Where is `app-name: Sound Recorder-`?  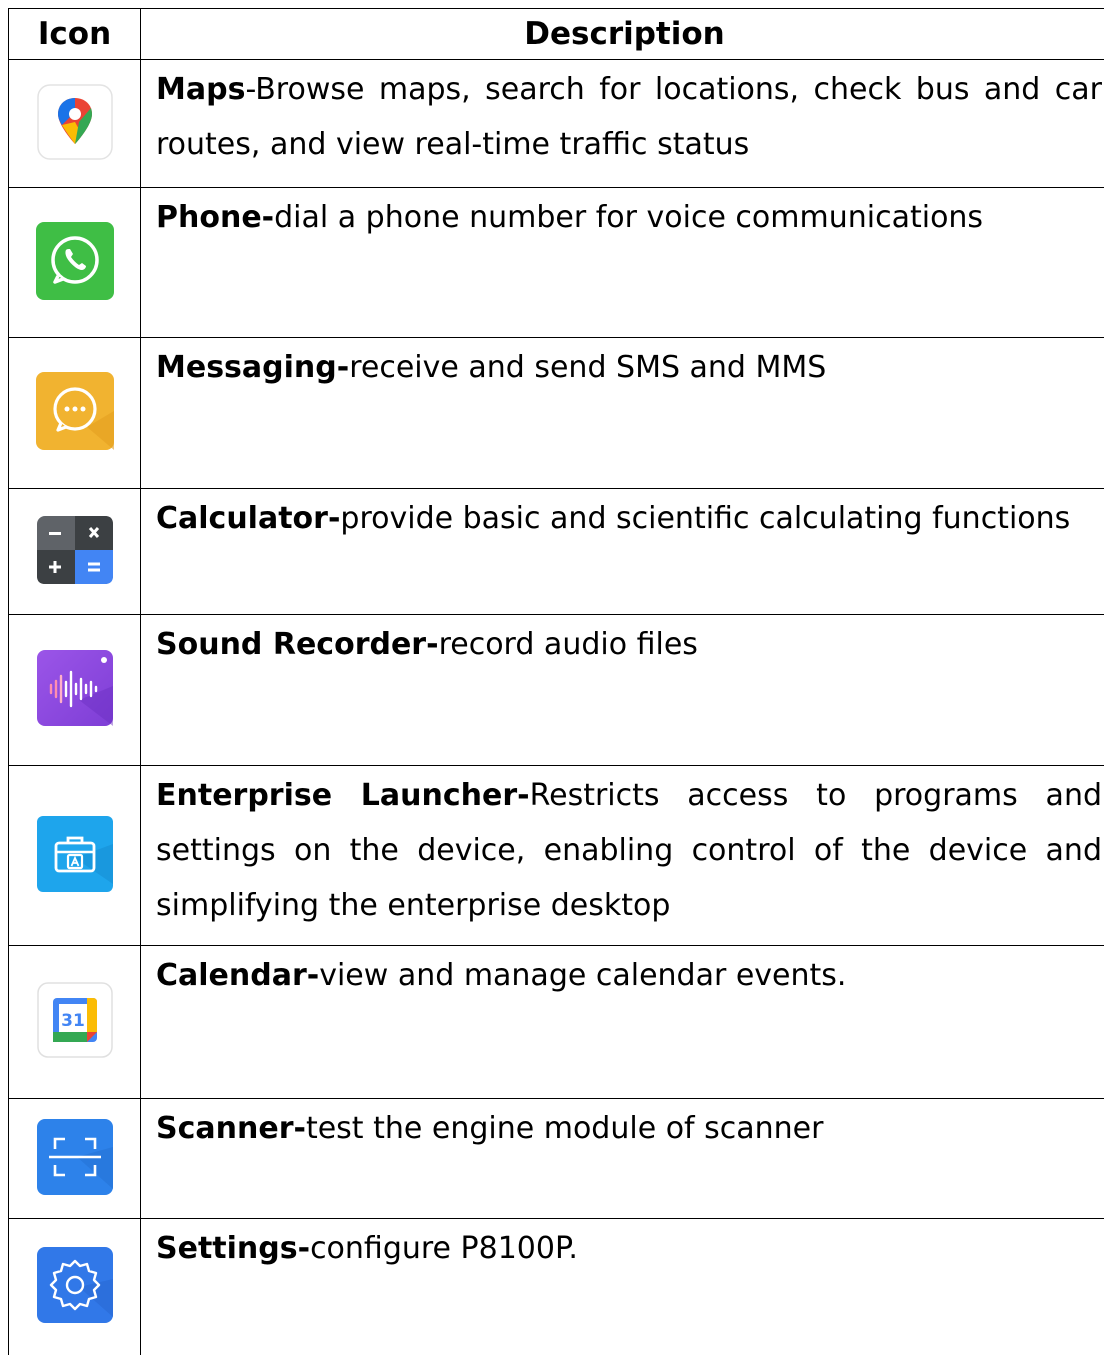
app-name: Sound Recorder- is located at coordinates (297, 644).